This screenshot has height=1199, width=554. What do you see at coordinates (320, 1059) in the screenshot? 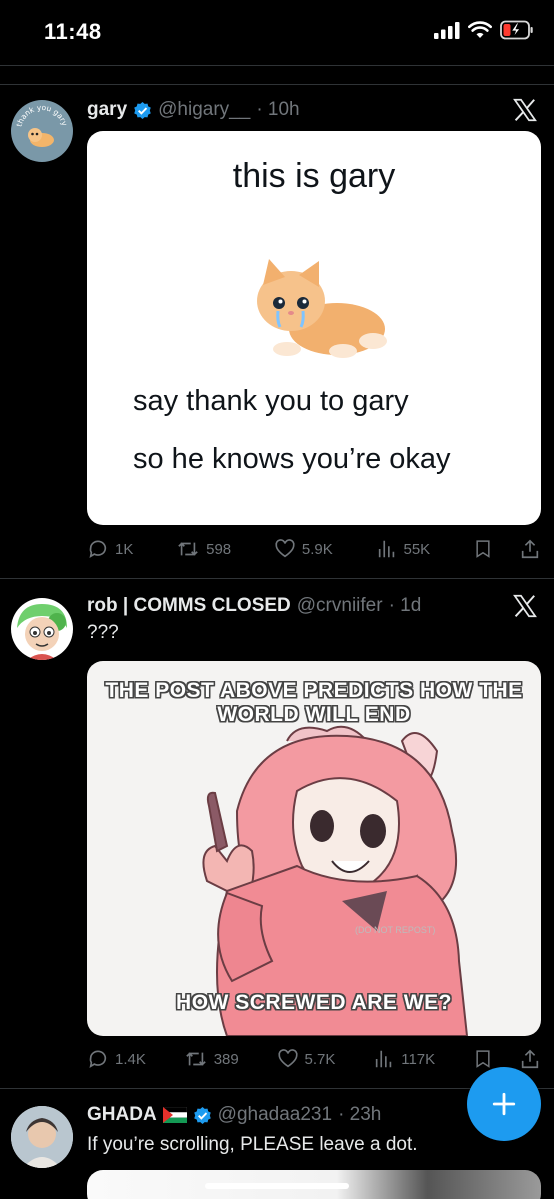
I see `like-count: 5.7K` at bounding box center [320, 1059].